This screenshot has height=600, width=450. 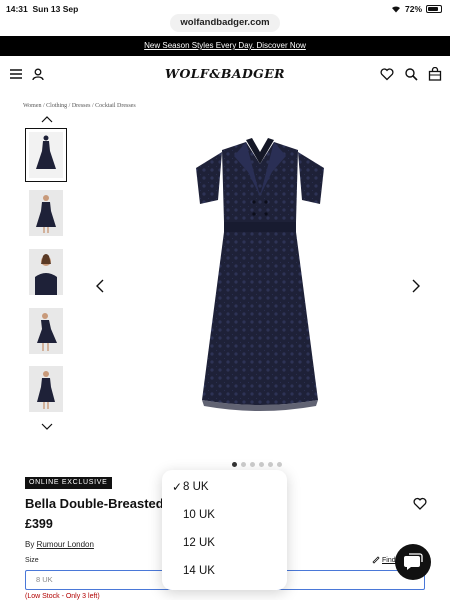 What do you see at coordinates (94, 503) in the screenshot?
I see `product-title: Bella Double-Breasted` at bounding box center [94, 503].